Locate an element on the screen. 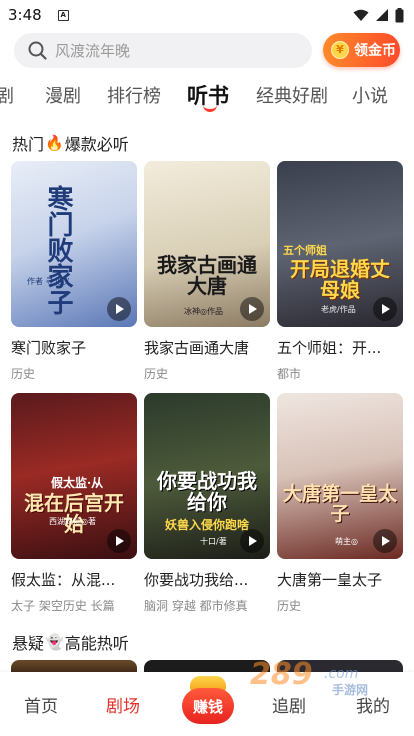  signal-icon is located at coordinates (382, 15).